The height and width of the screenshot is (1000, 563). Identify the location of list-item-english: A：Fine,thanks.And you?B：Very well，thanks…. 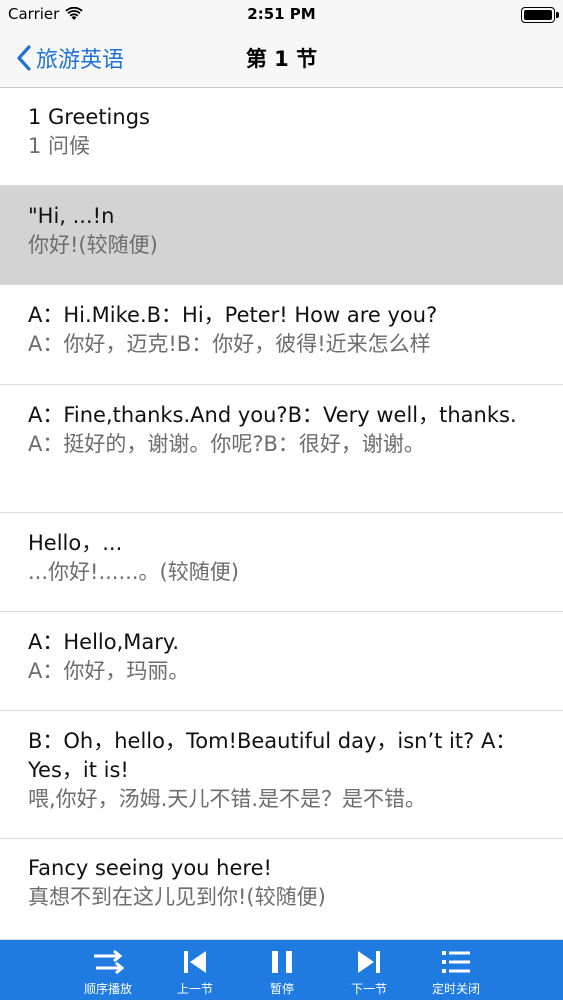
(272, 415).